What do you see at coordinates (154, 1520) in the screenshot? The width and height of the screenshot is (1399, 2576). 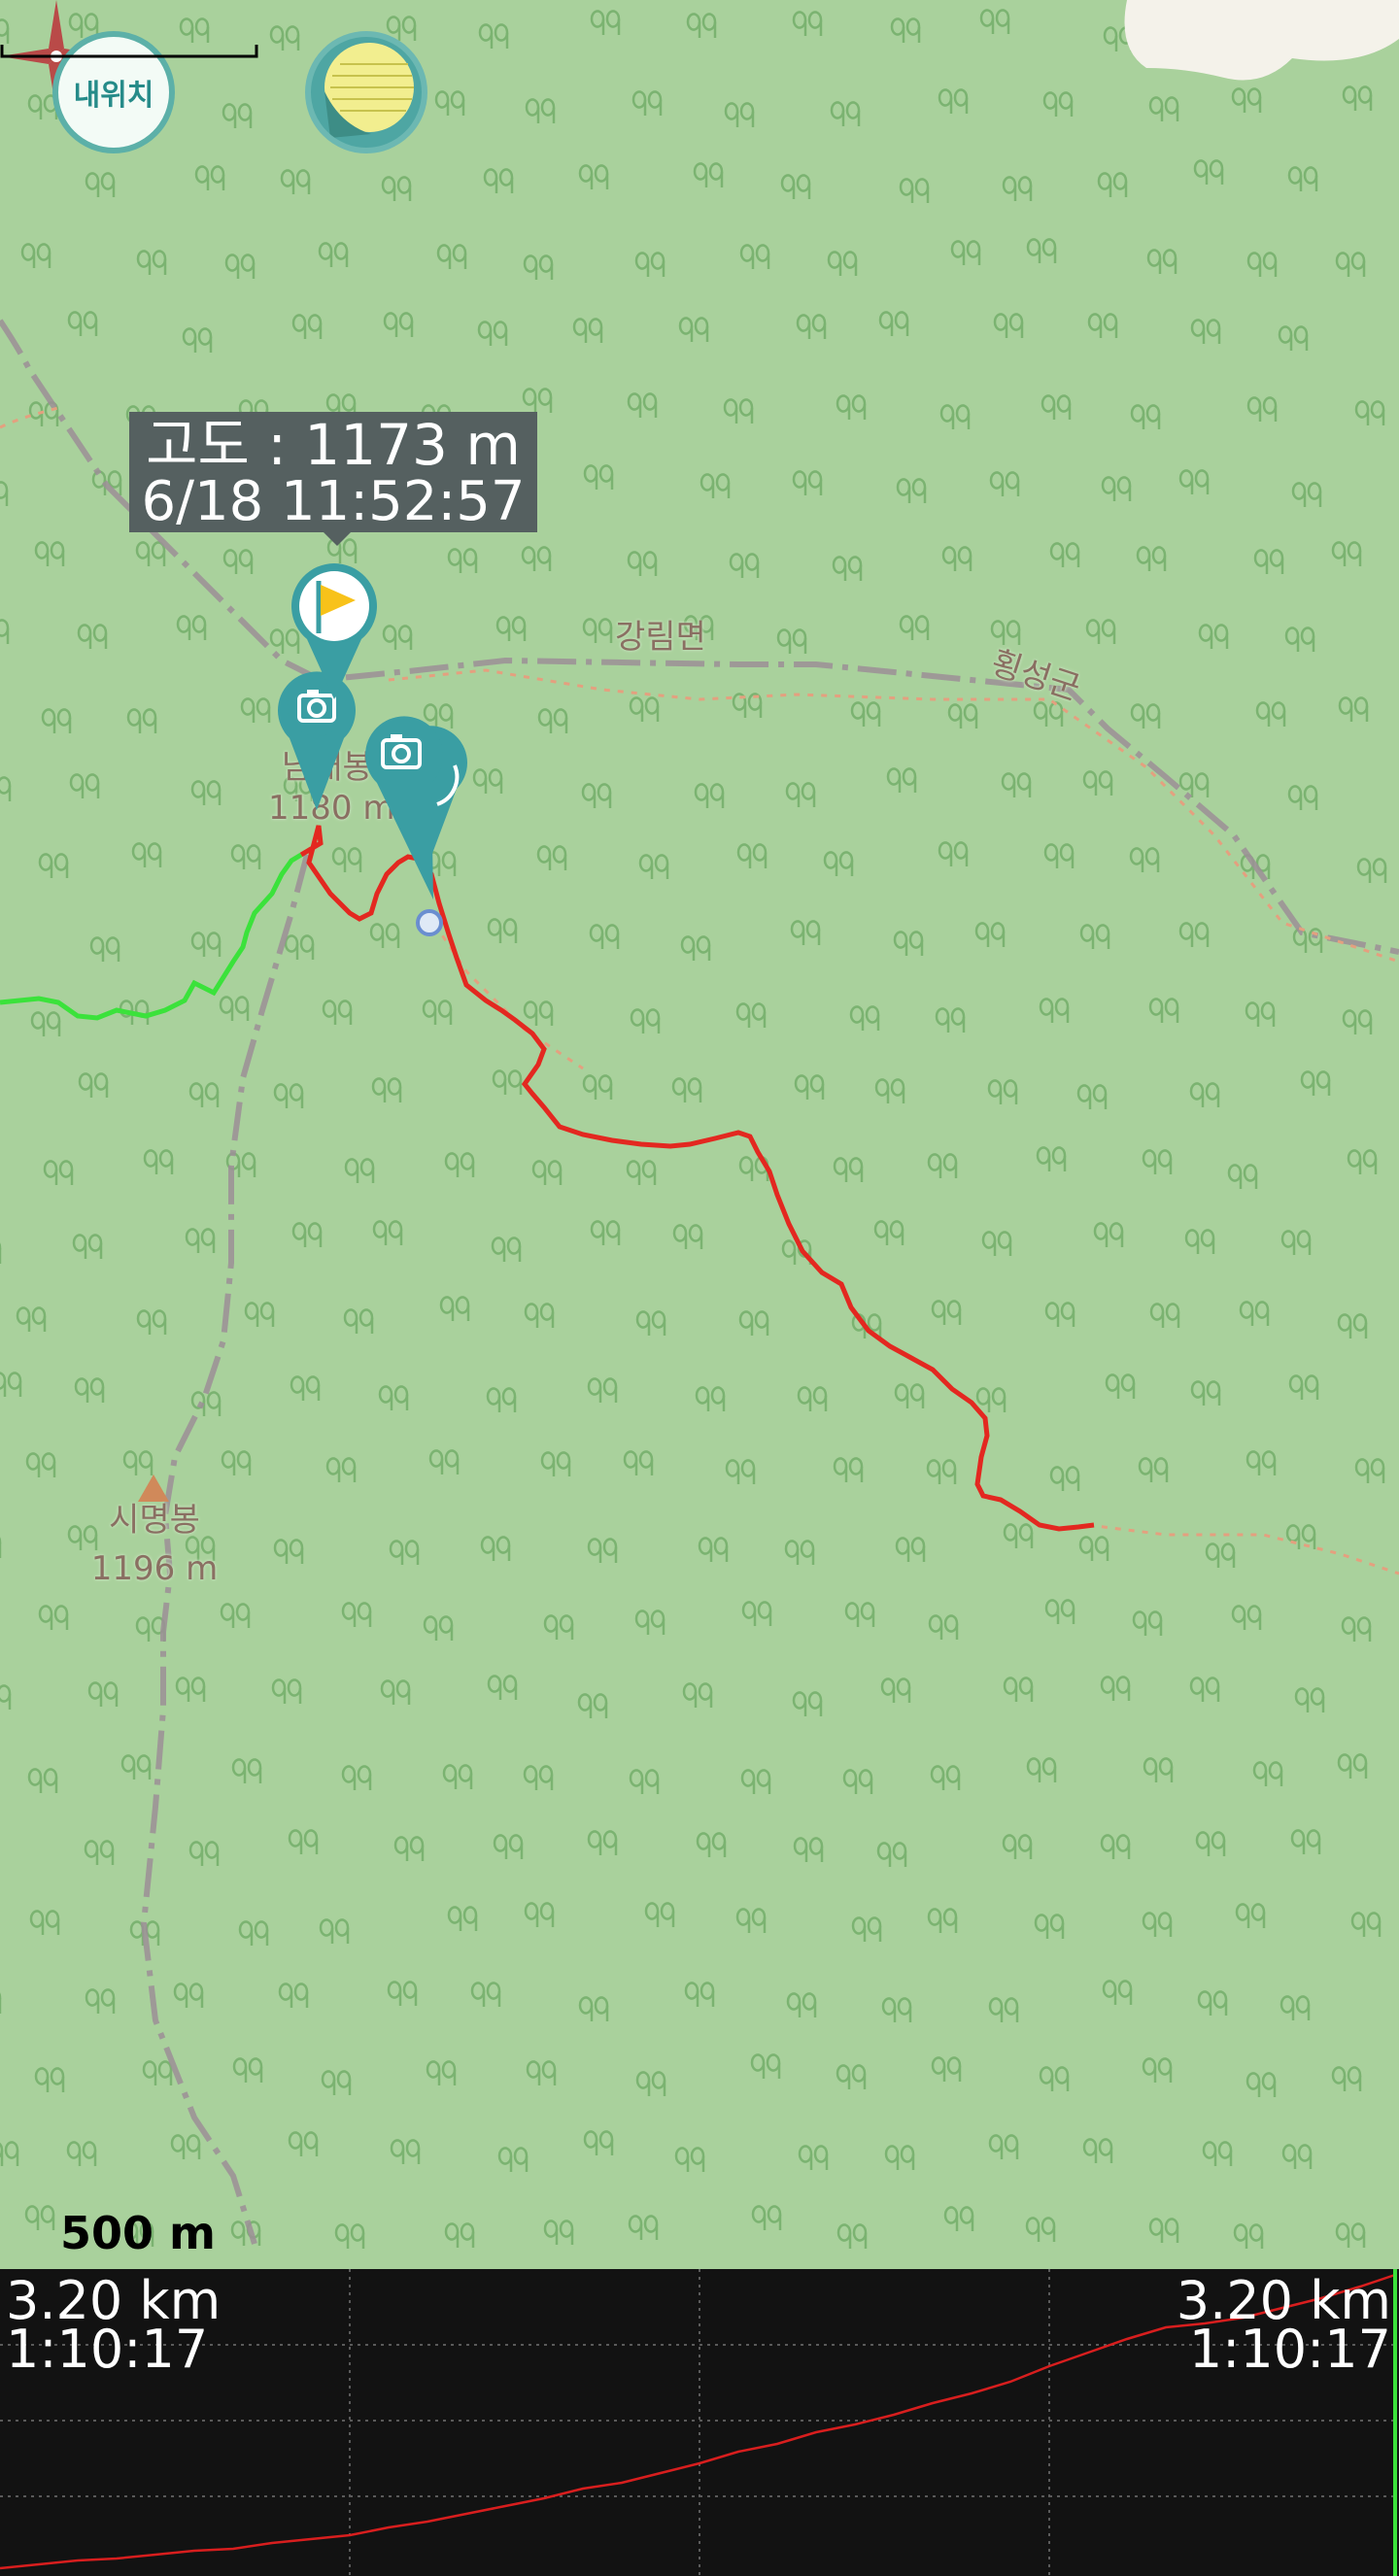 I see `summit-name: 시명봉` at bounding box center [154, 1520].